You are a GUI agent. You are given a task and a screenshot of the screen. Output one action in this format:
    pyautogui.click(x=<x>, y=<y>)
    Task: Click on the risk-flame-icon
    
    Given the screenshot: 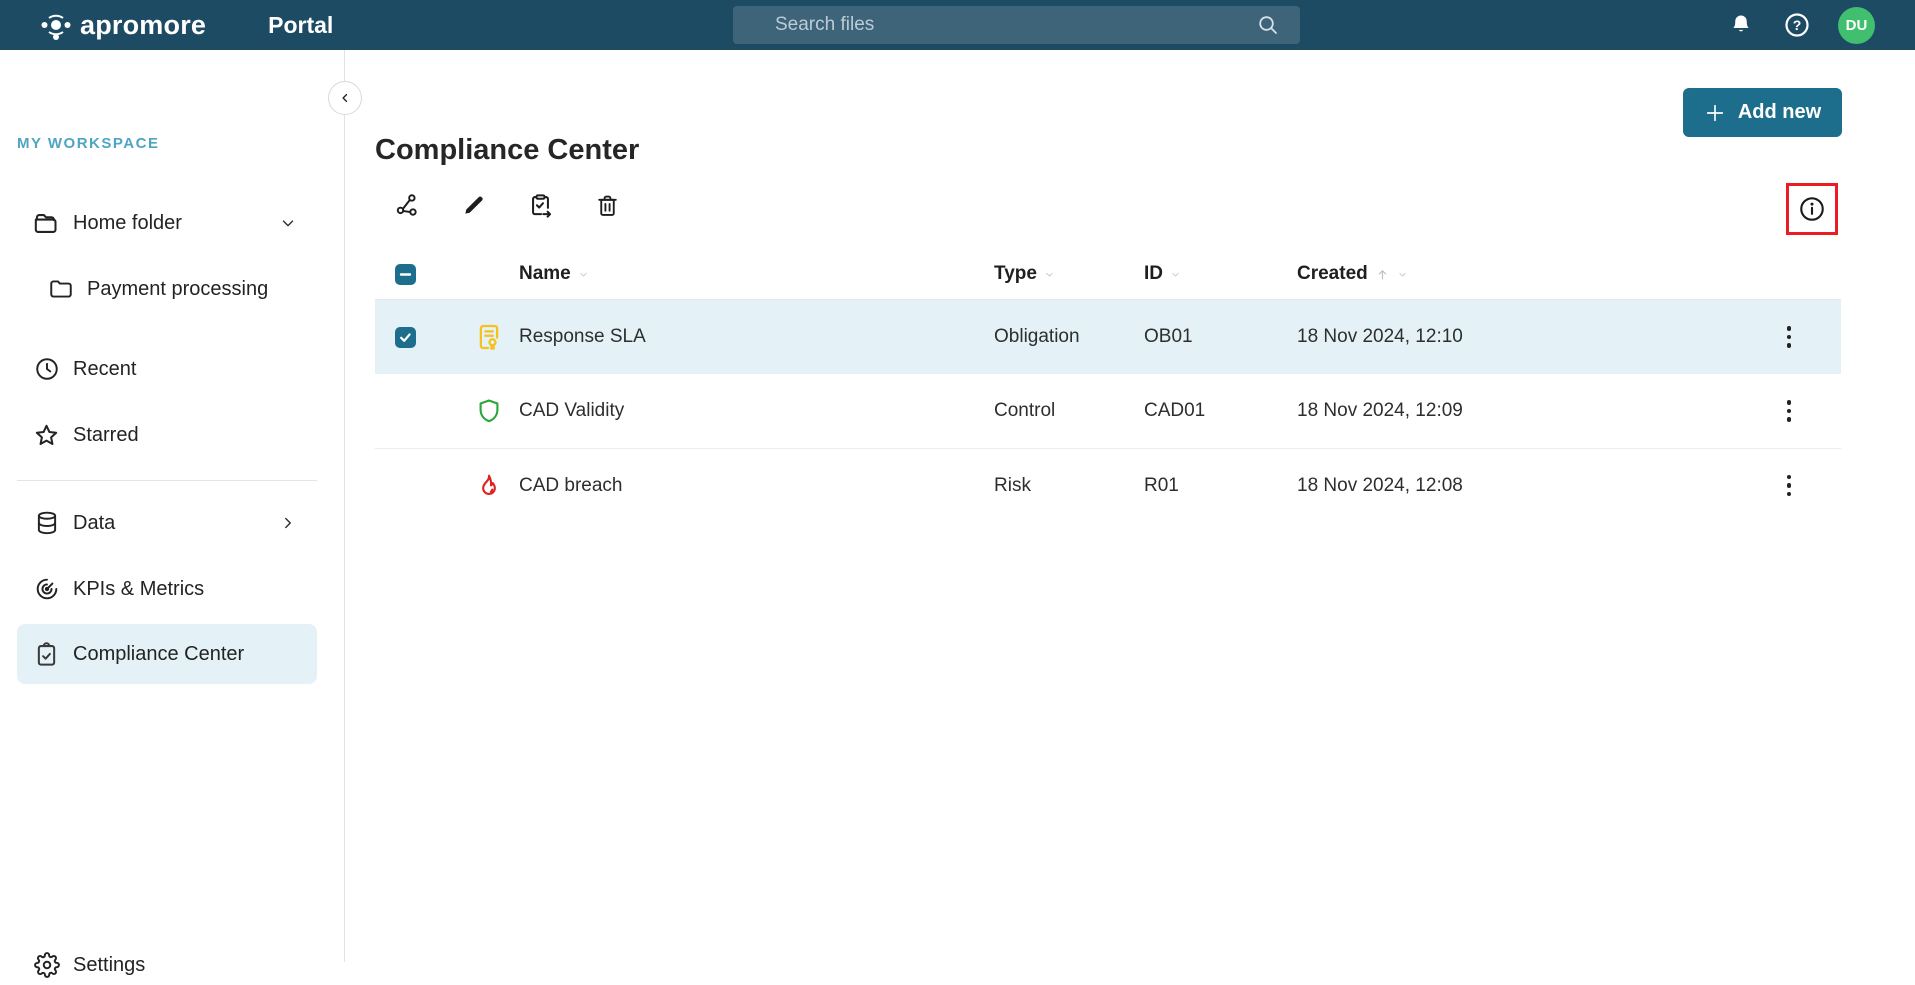 What is the action you would take?
    pyautogui.click(x=489, y=486)
    